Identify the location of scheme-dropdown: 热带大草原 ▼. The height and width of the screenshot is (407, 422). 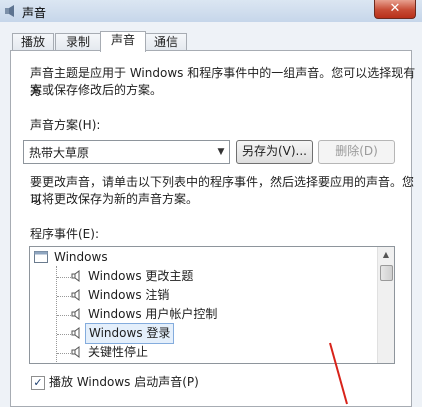
(126, 152).